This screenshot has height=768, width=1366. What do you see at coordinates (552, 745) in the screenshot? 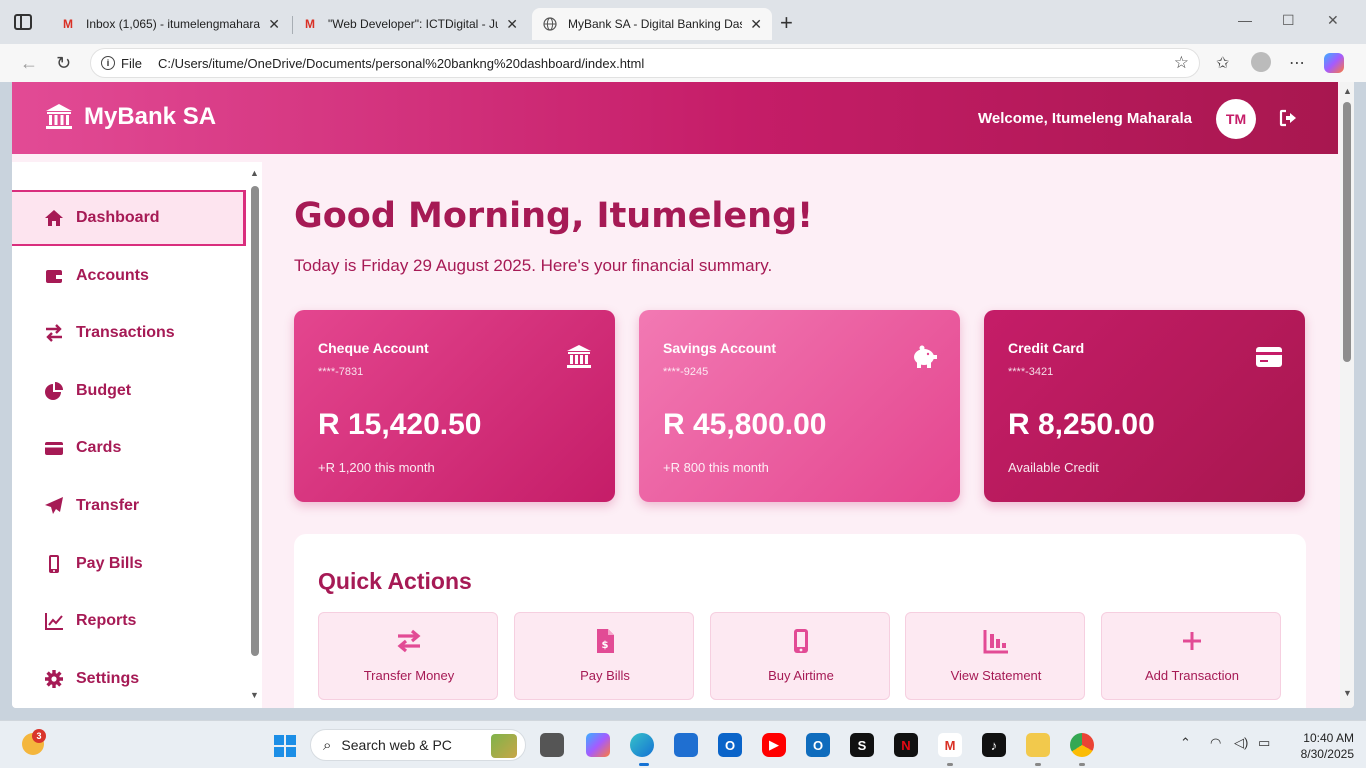
I see `task-view-icon` at bounding box center [552, 745].